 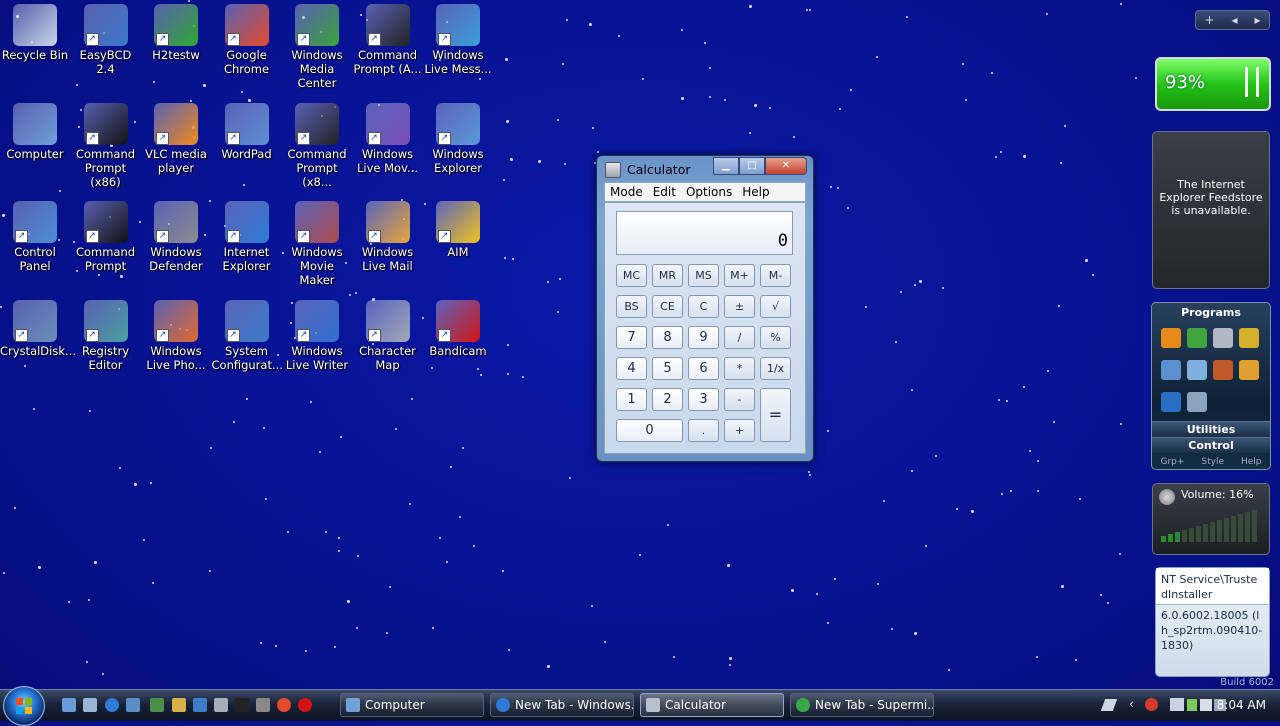 I want to click on mr-button: MR, so click(x=667, y=275).